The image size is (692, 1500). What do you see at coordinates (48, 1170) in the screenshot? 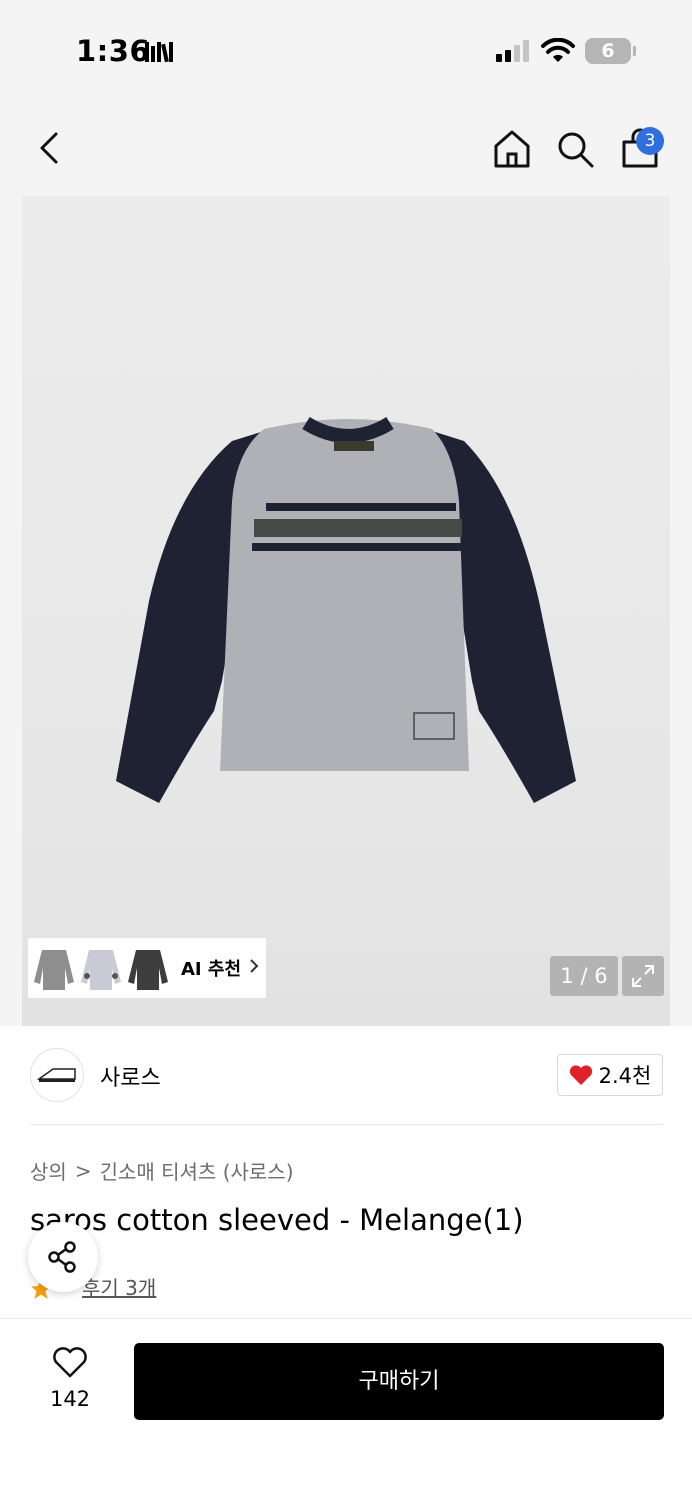
I see `breadcrumb-category: 상의` at bounding box center [48, 1170].